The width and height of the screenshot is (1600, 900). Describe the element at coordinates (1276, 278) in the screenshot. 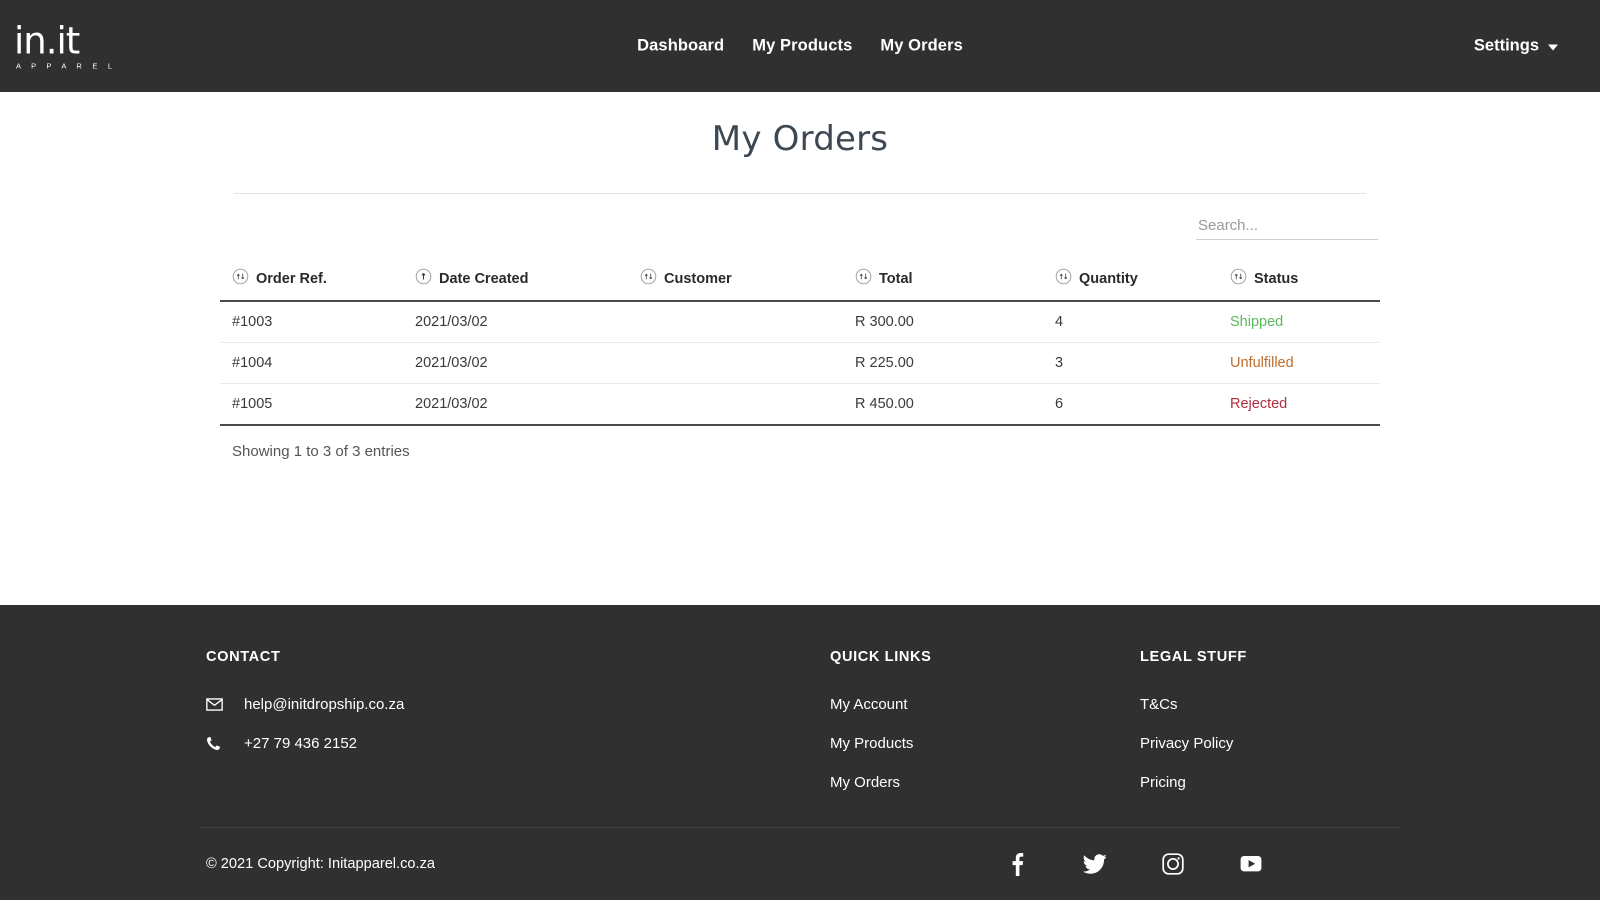

I see `column-header-status-label: Status` at that location.